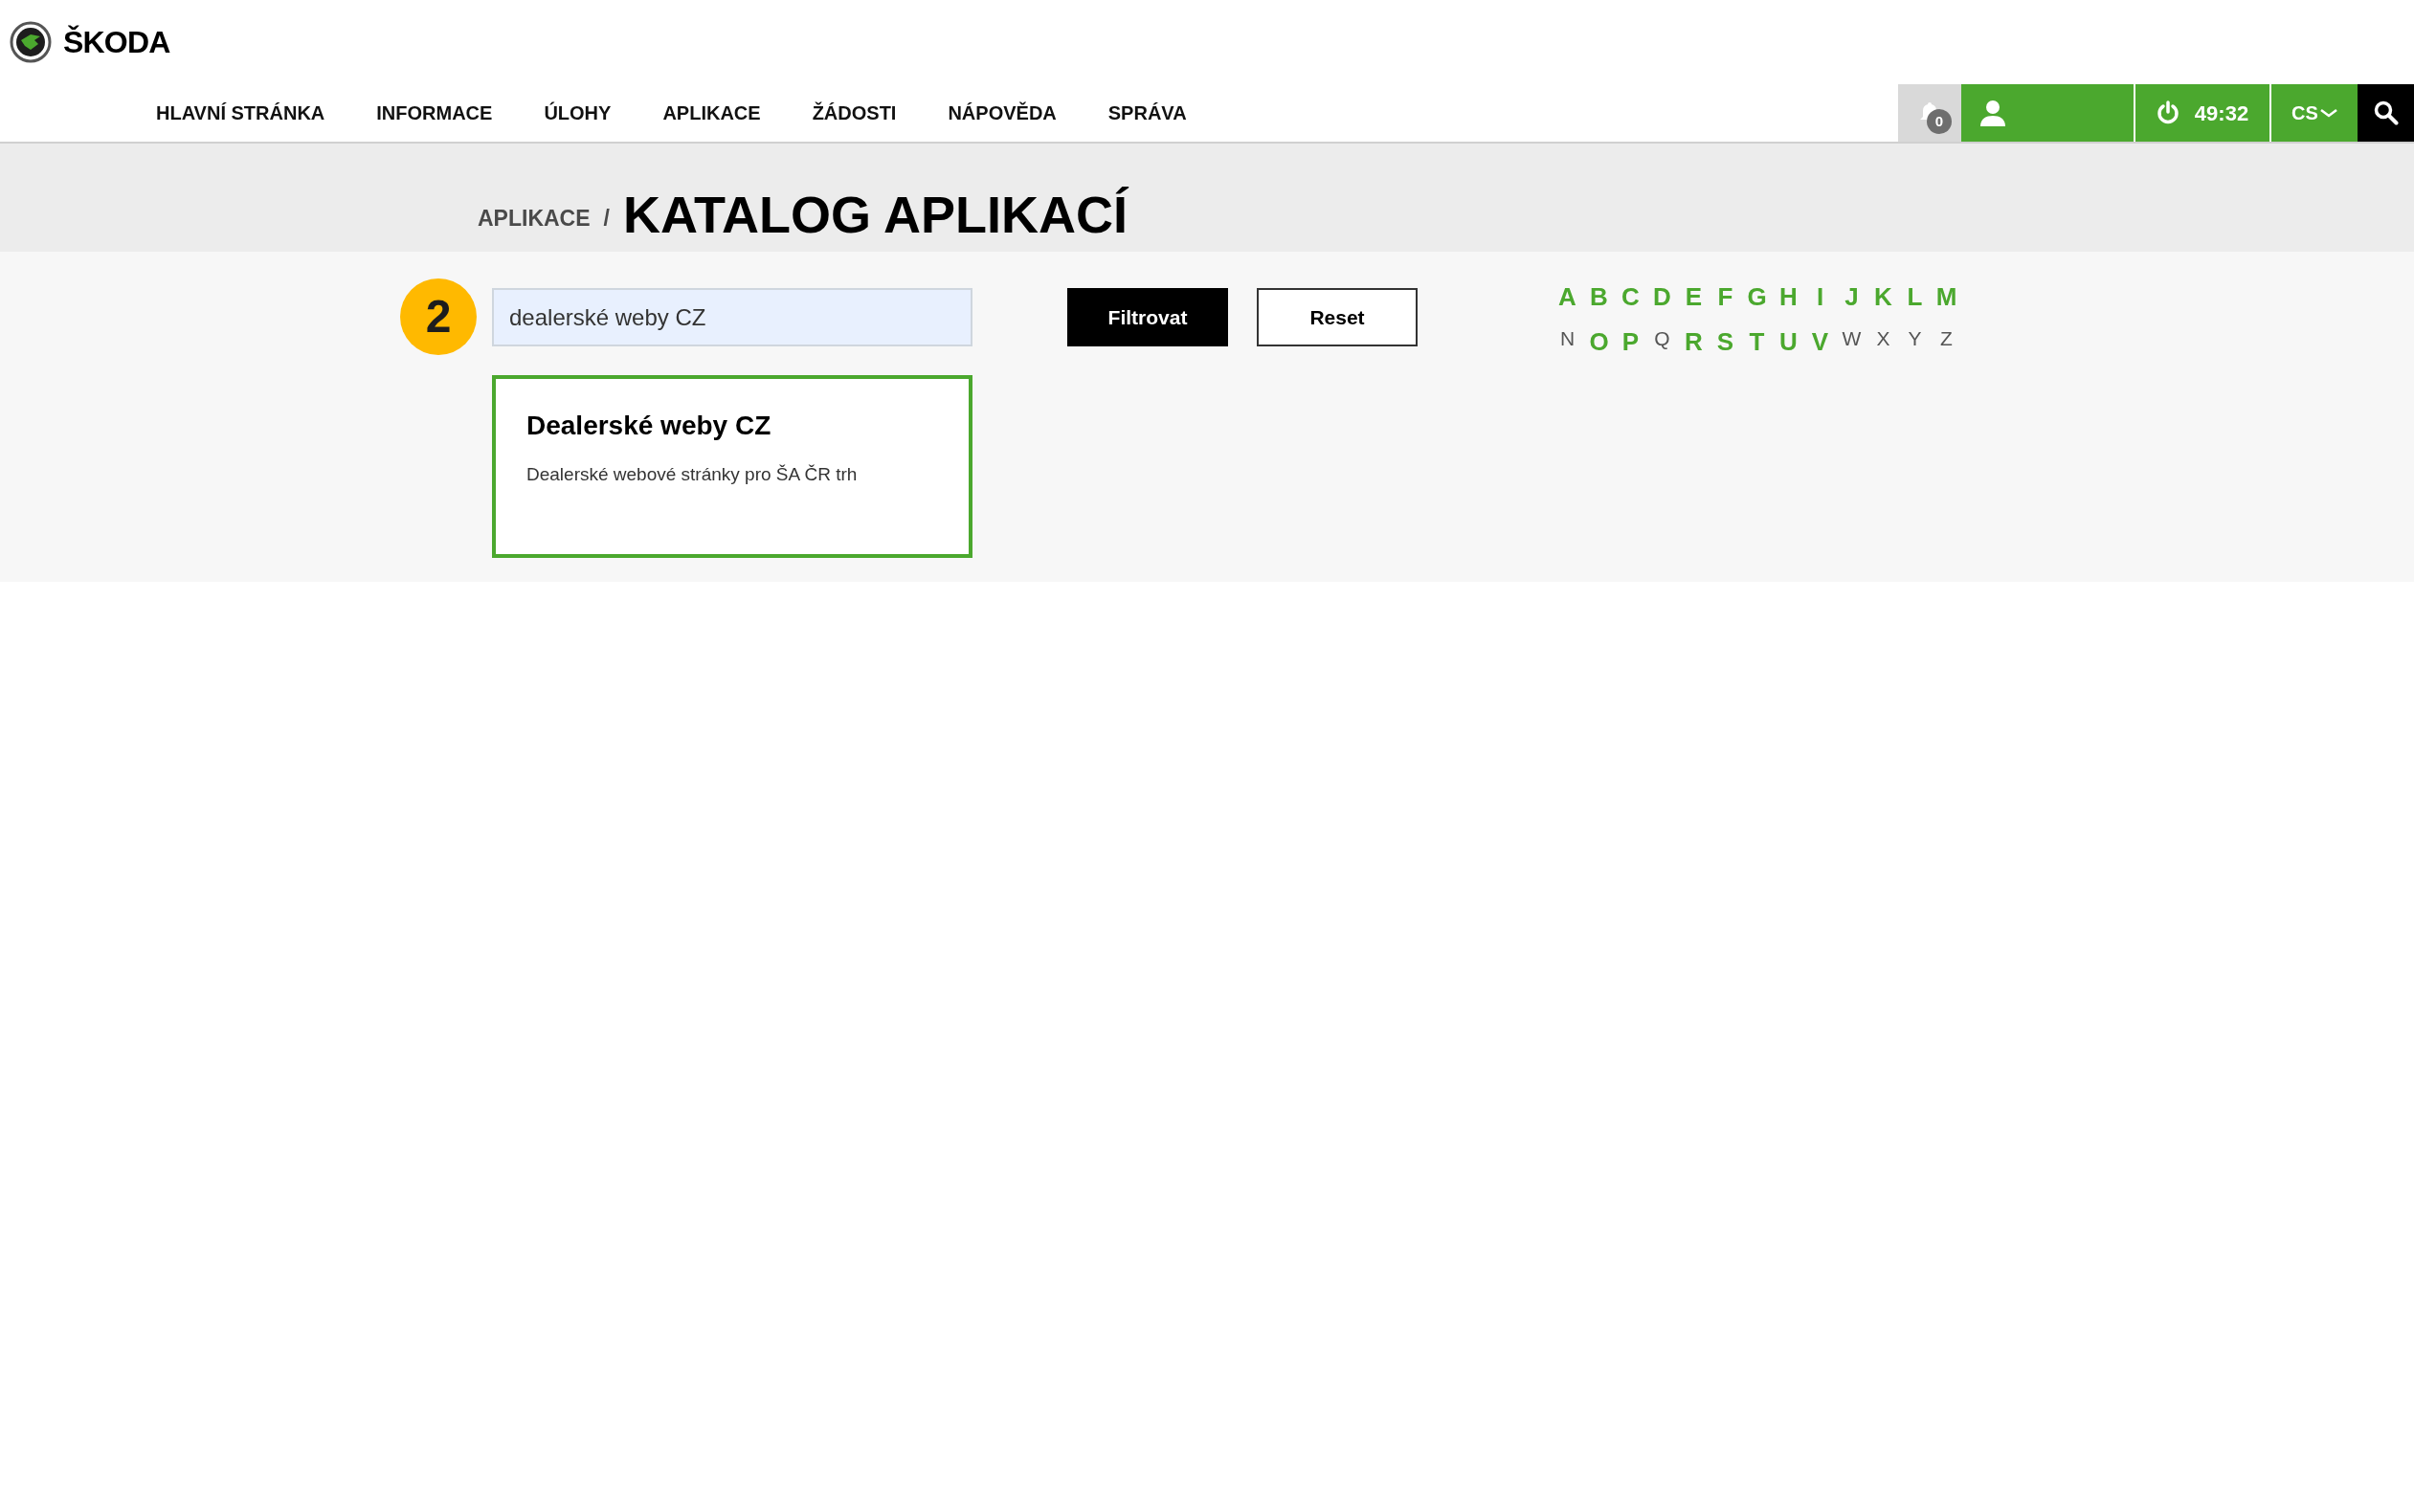  What do you see at coordinates (1883, 338) in the screenshot?
I see `letter-link: X` at bounding box center [1883, 338].